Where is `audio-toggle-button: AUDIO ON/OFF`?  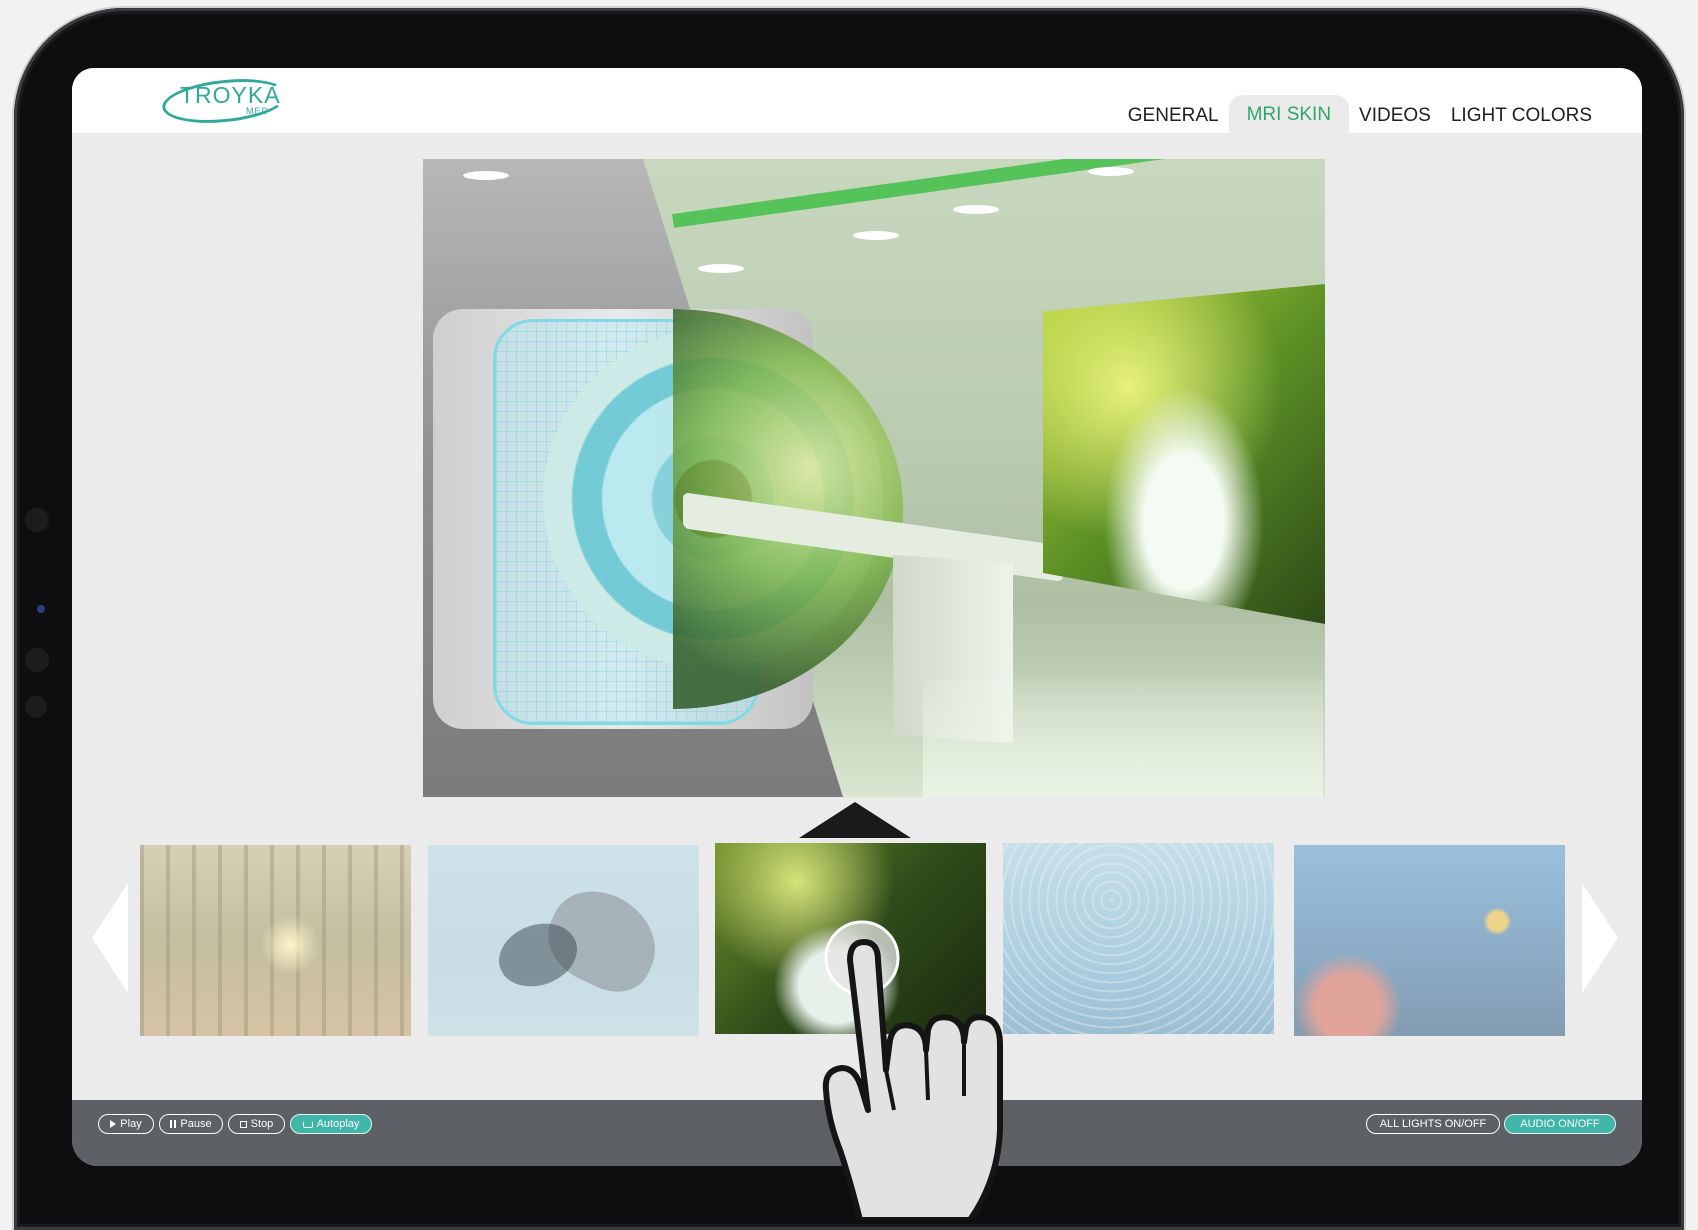
audio-toggle-button: AUDIO ON/OFF is located at coordinates (1560, 1124).